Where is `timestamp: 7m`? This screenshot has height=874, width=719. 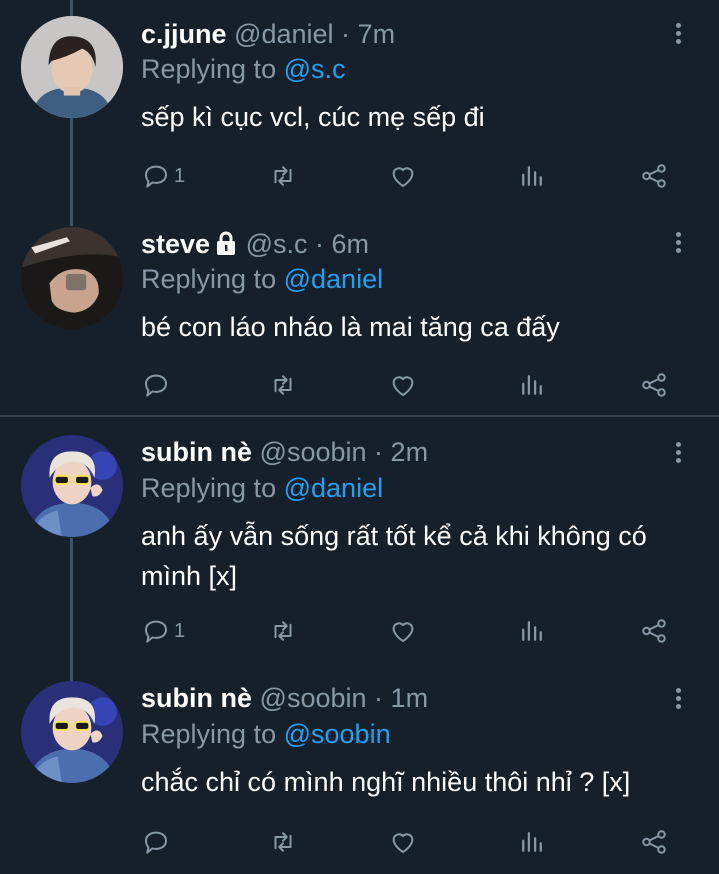
timestamp: 7m is located at coordinates (377, 34).